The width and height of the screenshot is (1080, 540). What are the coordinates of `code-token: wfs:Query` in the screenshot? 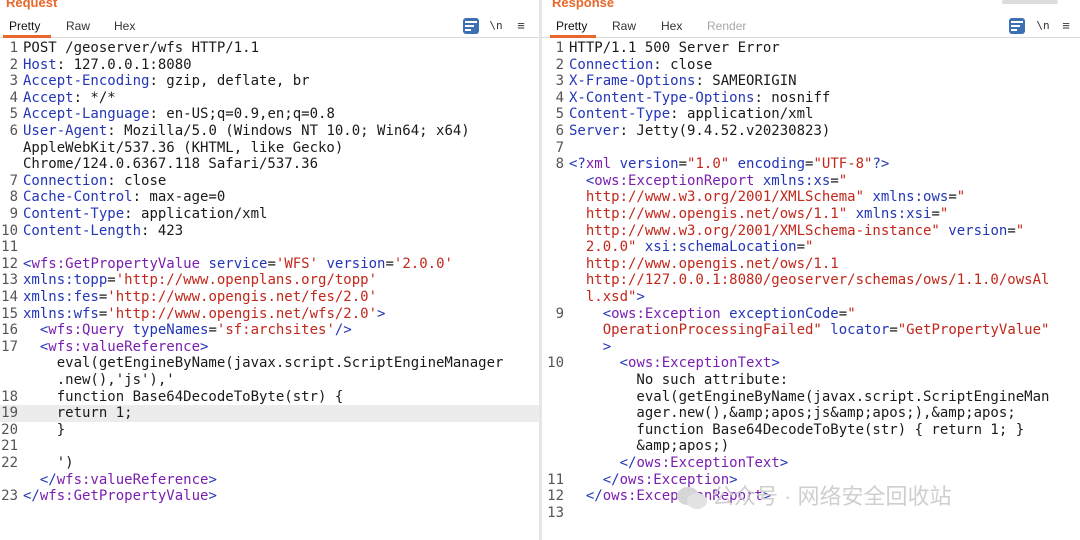 It's located at (86, 330).